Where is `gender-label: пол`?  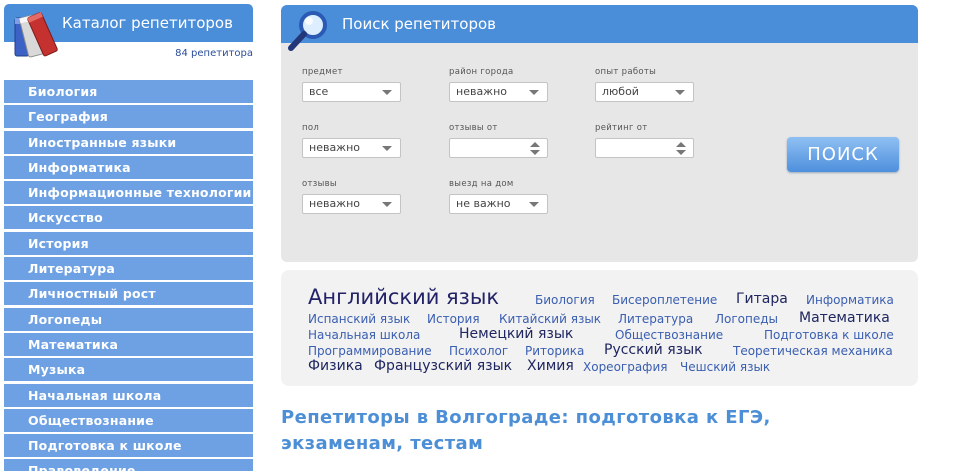
gender-label: пол is located at coordinates (311, 128).